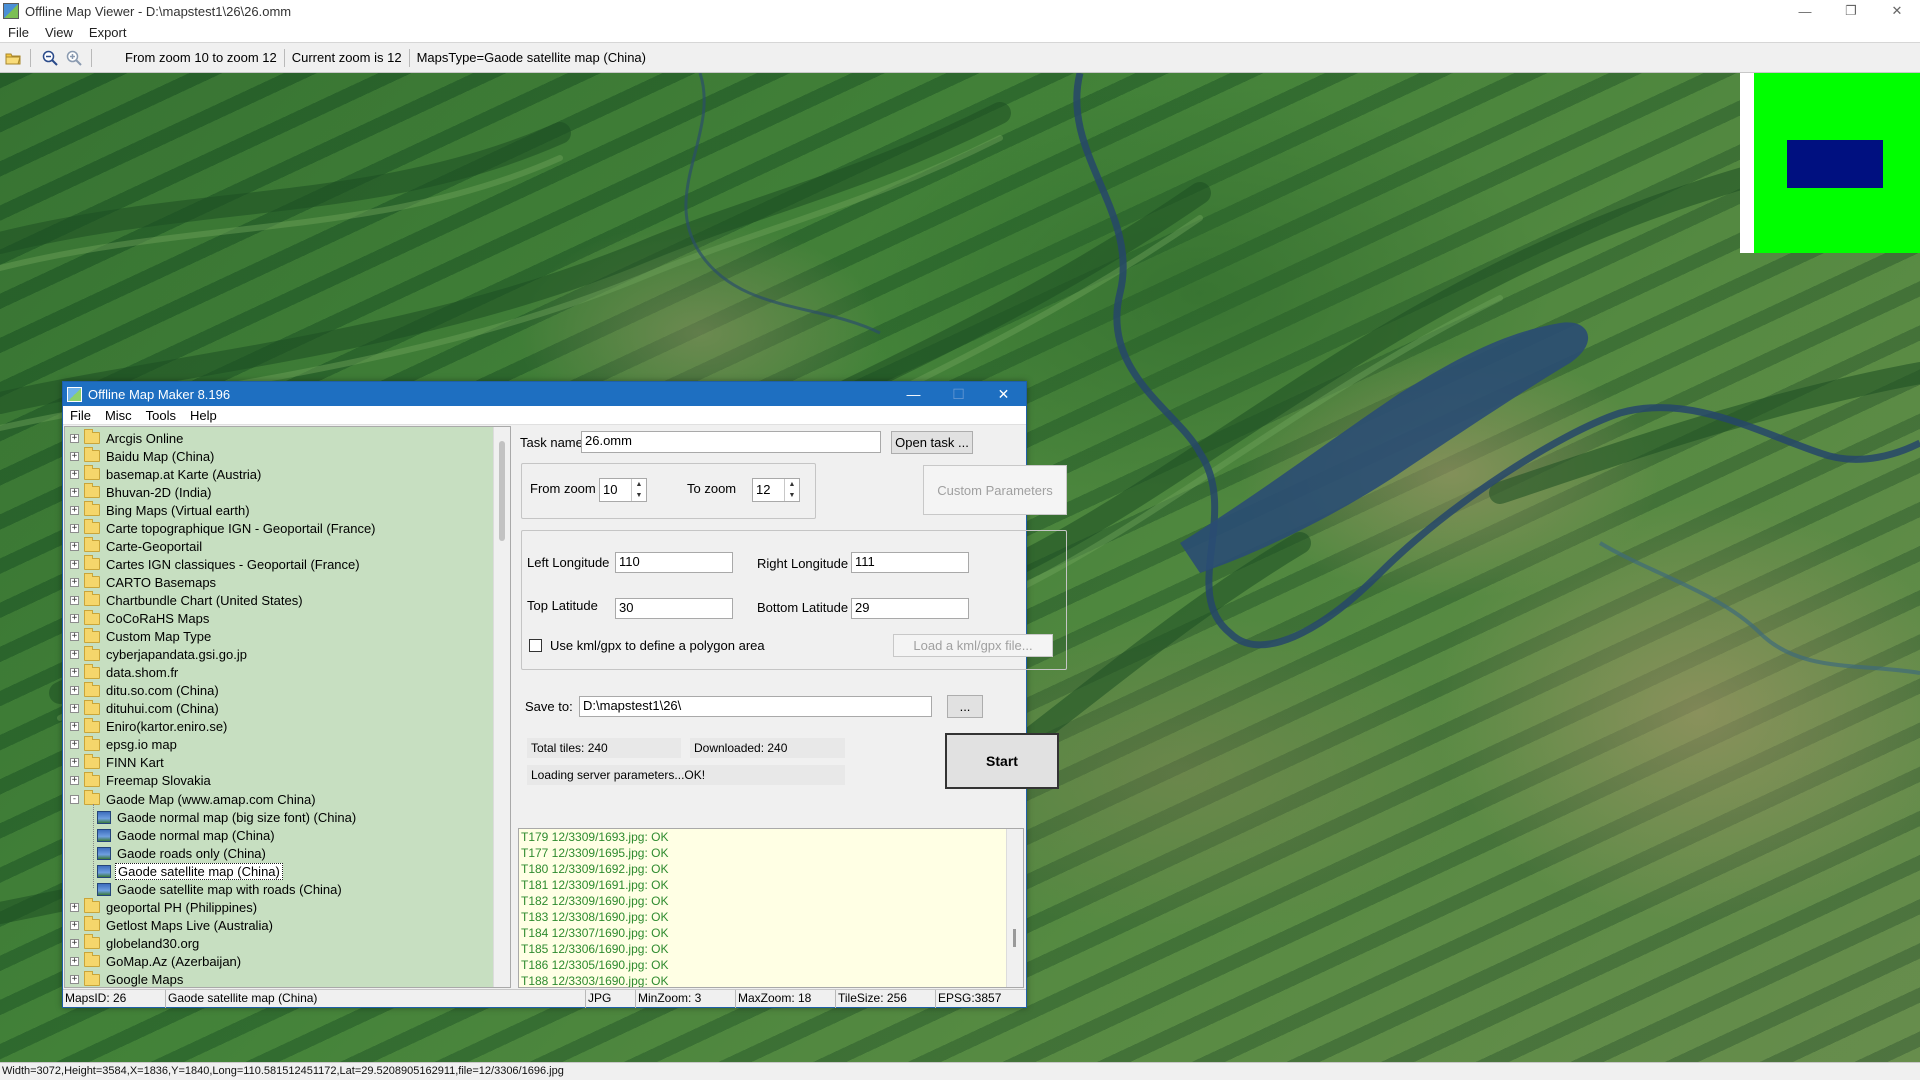  Describe the element at coordinates (134, 546) in the screenshot. I see `tree-folder-item: + Carte-Geoportail` at that location.